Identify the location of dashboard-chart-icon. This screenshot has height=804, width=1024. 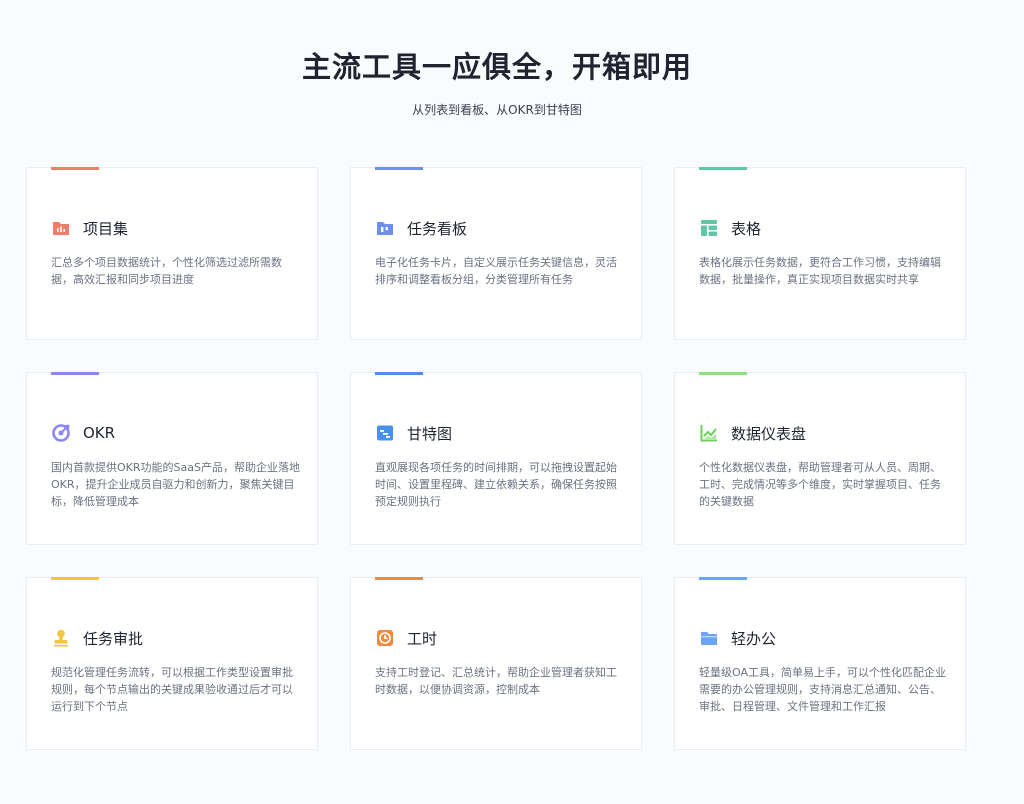
(709, 433).